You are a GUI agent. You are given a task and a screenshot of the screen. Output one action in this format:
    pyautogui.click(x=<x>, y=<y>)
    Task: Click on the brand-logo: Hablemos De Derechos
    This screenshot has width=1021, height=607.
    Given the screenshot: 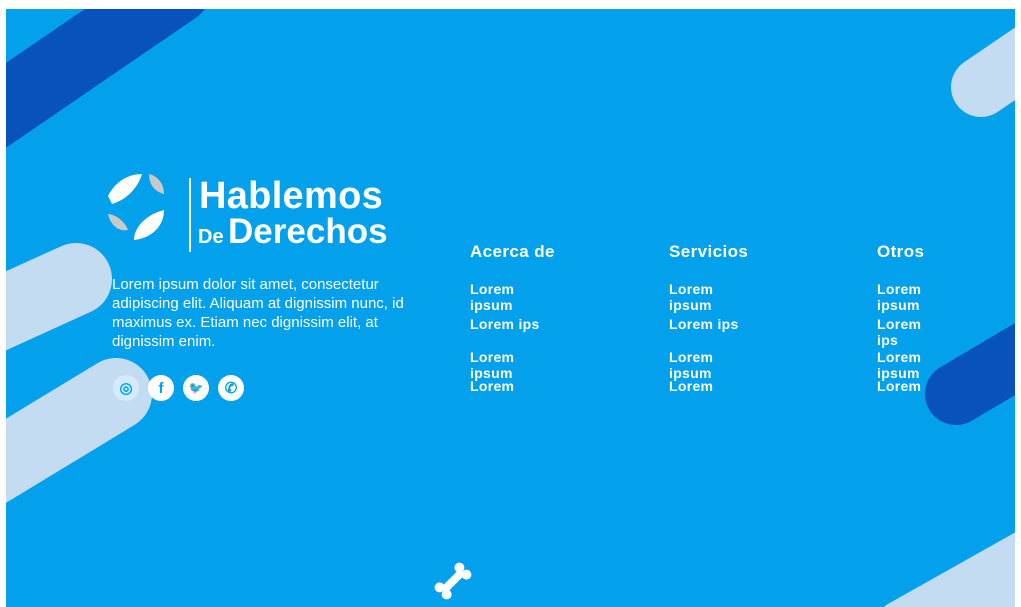 What is the action you would take?
    pyautogui.click(x=264, y=211)
    